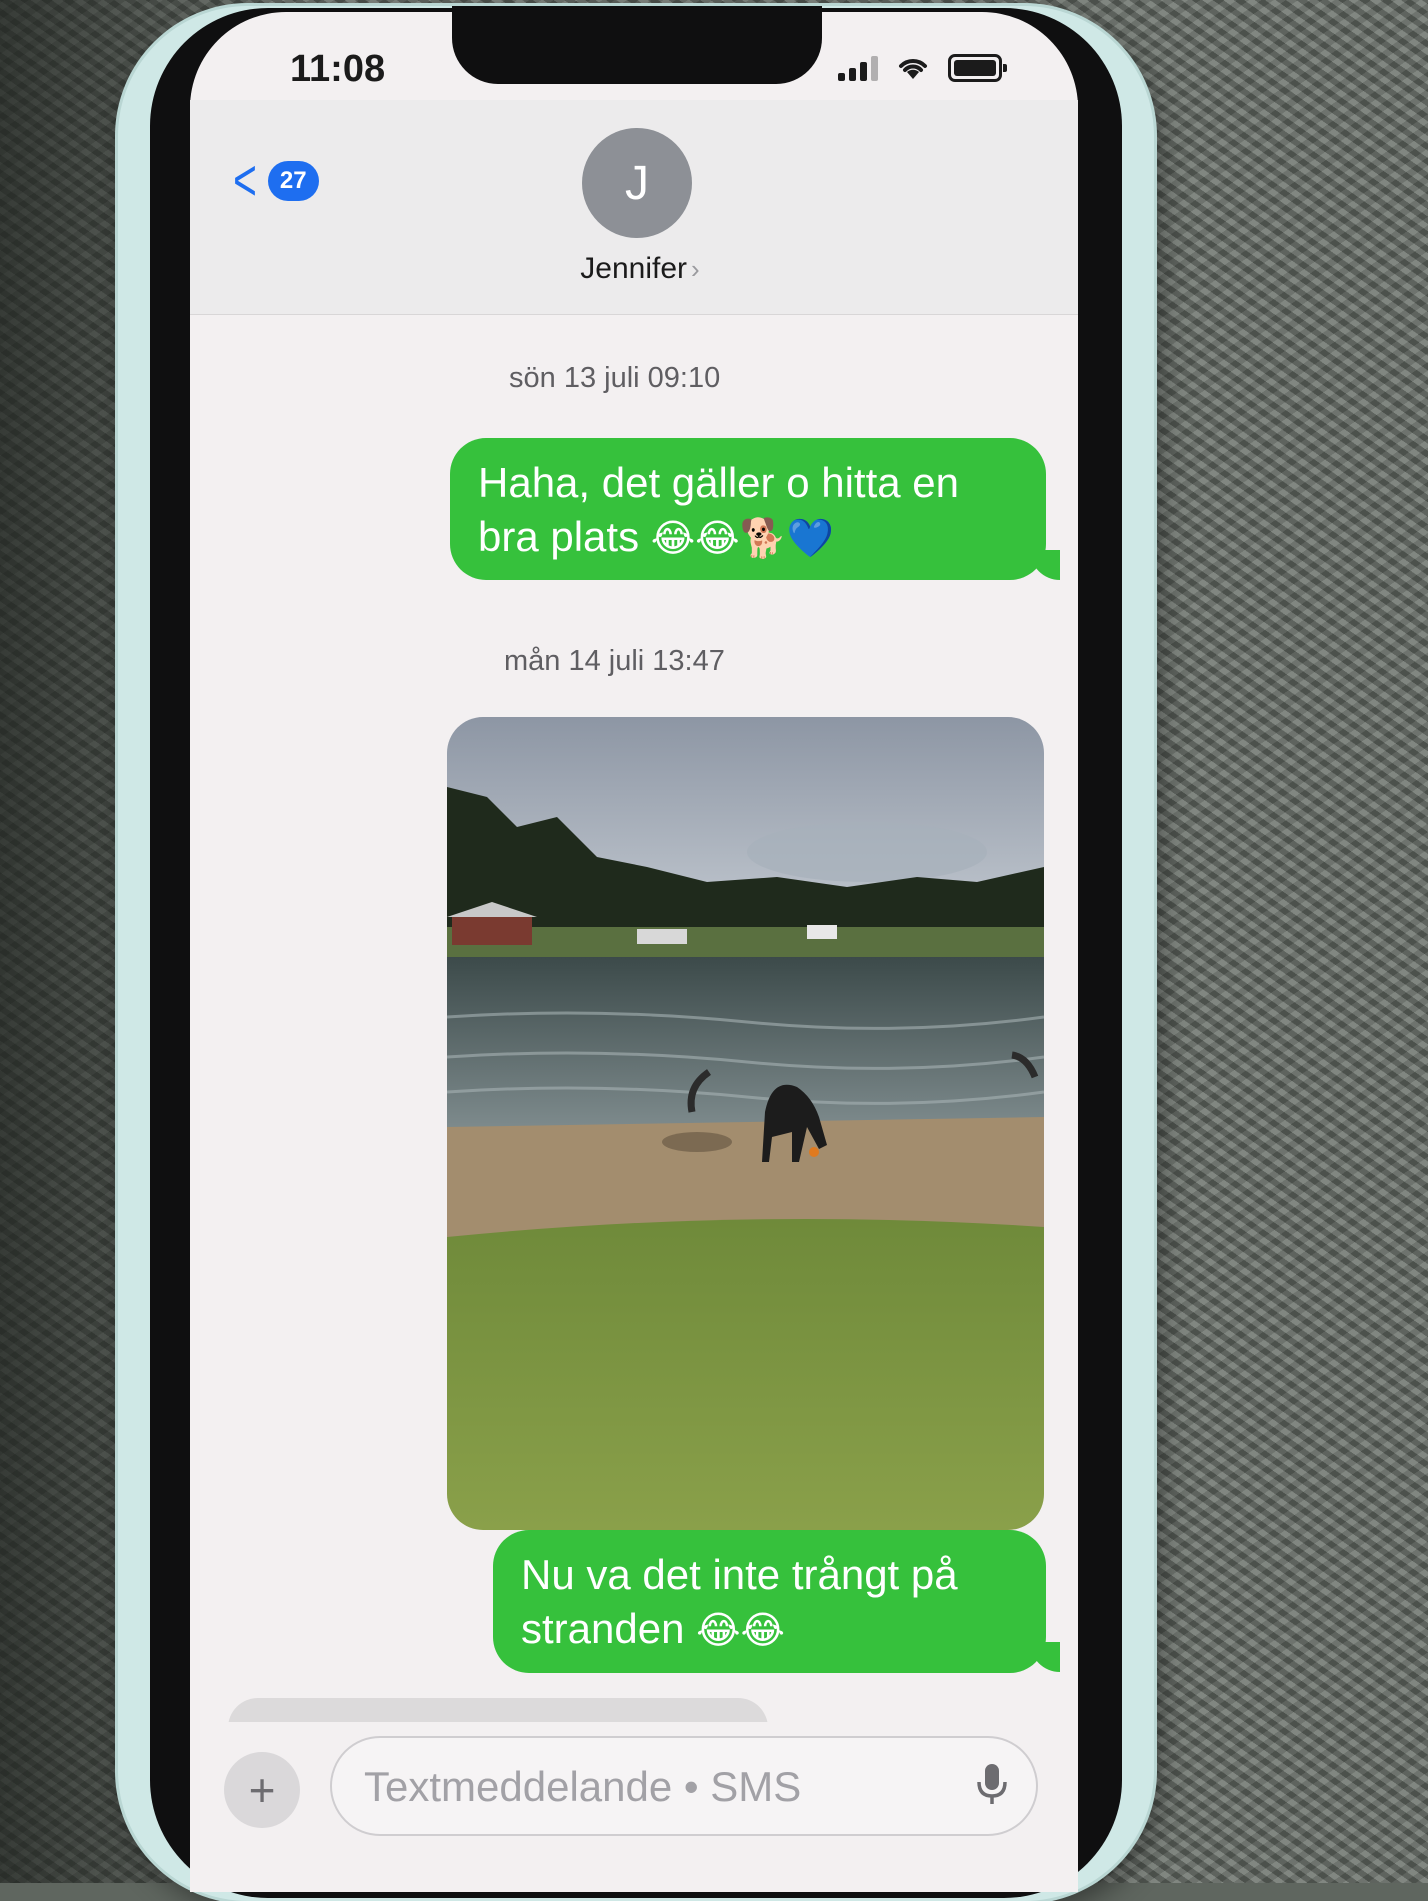 Image resolution: width=1428 pixels, height=1901 pixels. I want to click on plus-icon: +, so click(262, 1790).